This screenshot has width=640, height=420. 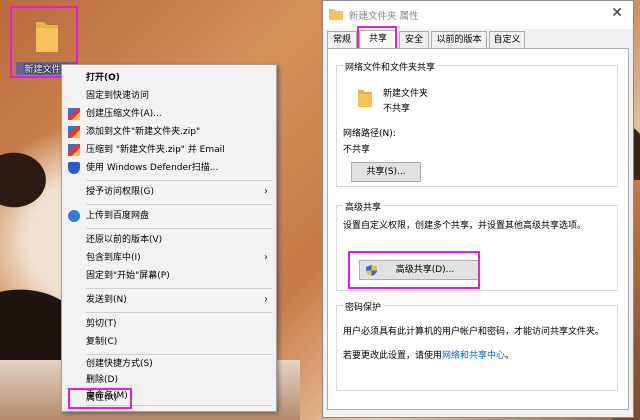 What do you see at coordinates (101, 324) in the screenshot?
I see `menu-item-label: 剪切(T)` at bounding box center [101, 324].